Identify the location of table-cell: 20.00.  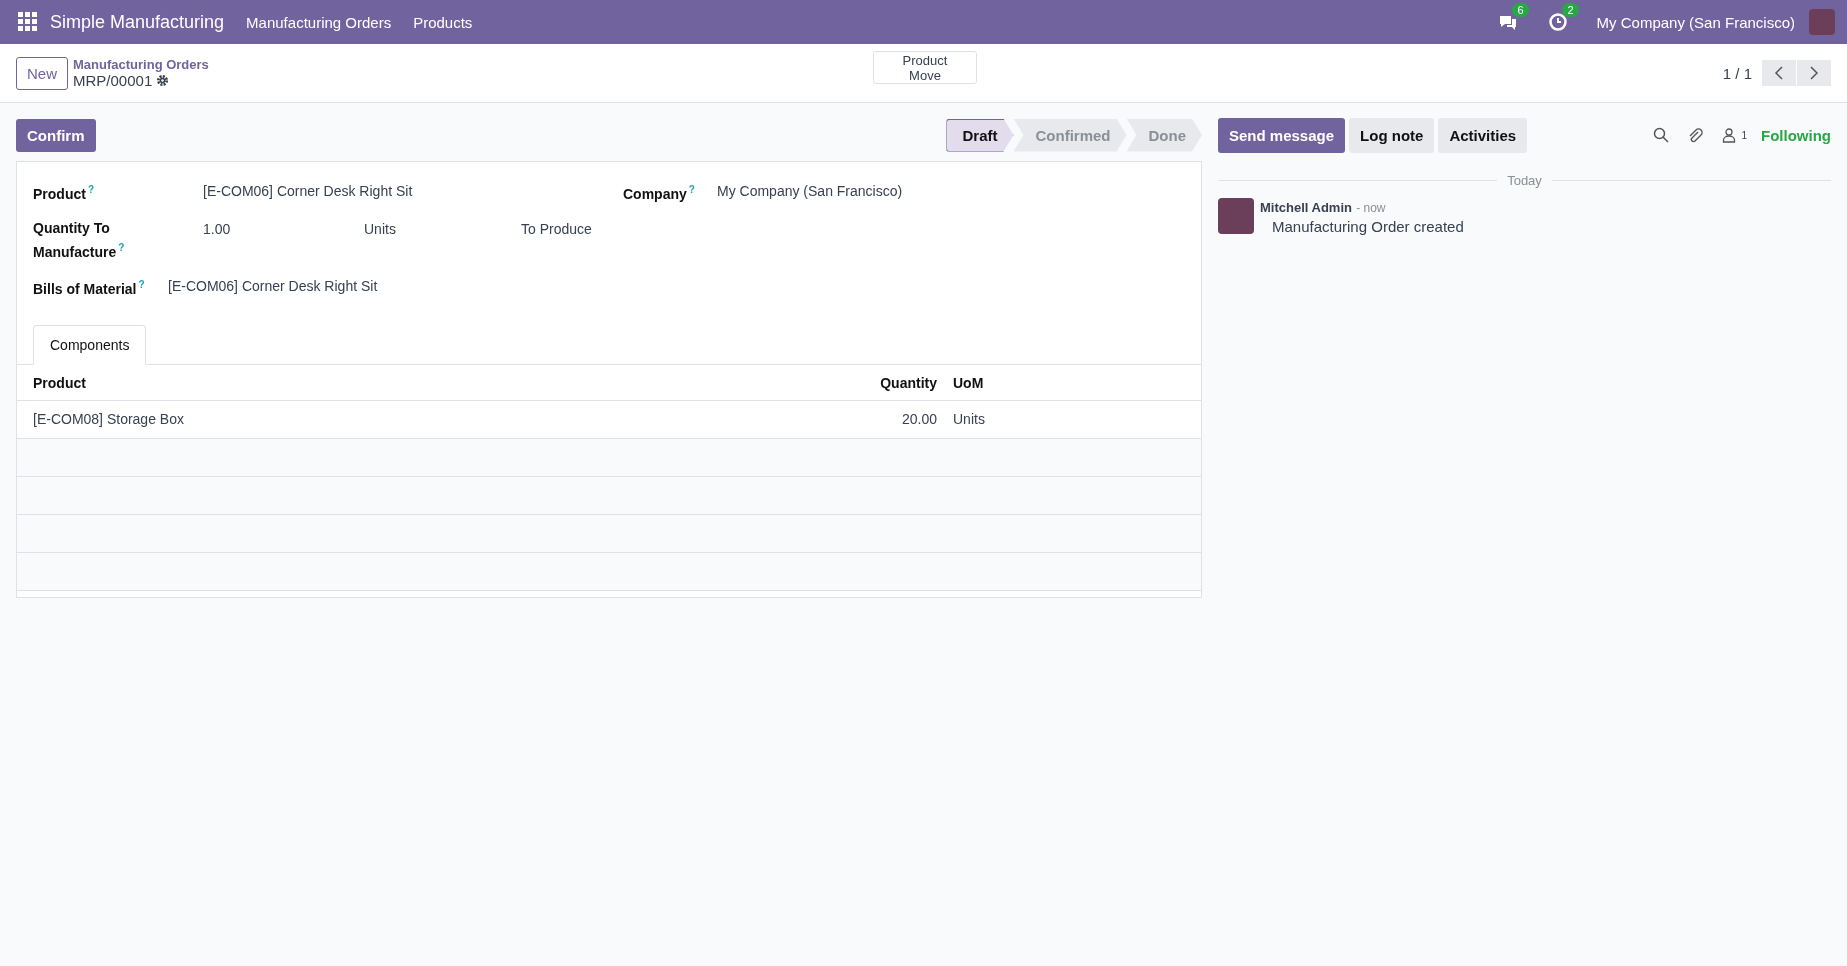
(919, 419).